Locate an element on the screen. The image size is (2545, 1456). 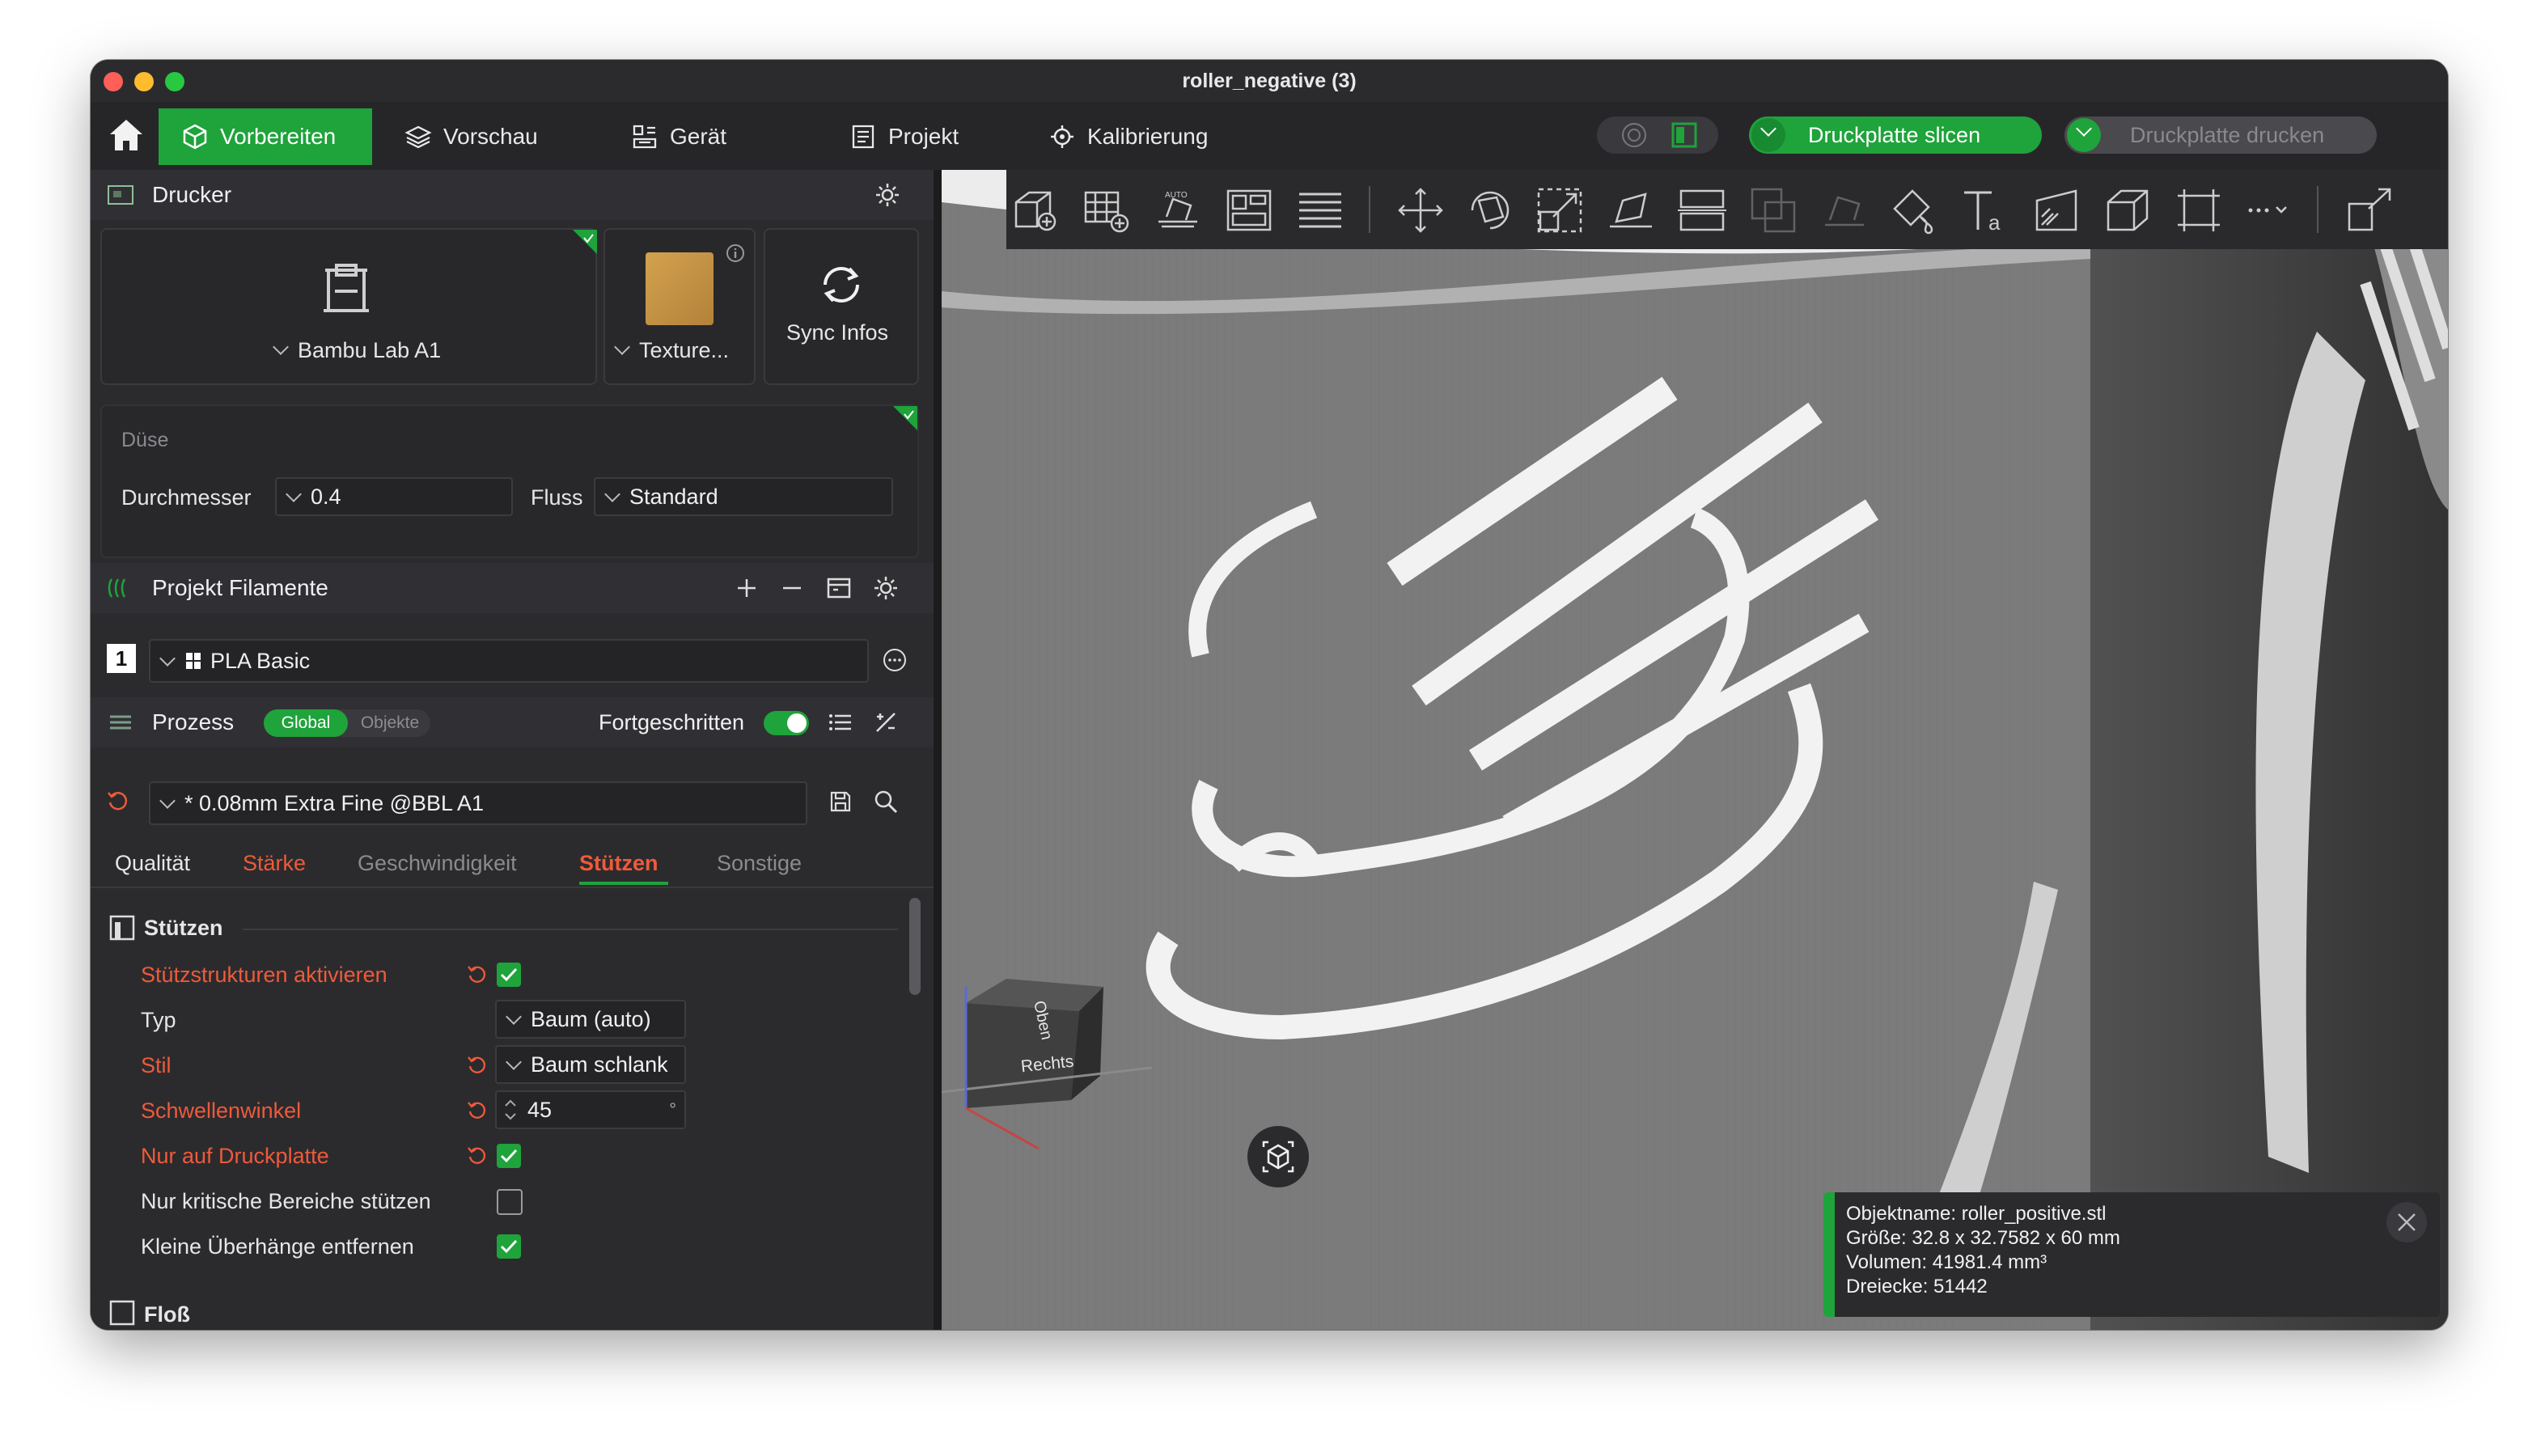
filament-dropdown: PLA Basic is located at coordinates (509, 661).